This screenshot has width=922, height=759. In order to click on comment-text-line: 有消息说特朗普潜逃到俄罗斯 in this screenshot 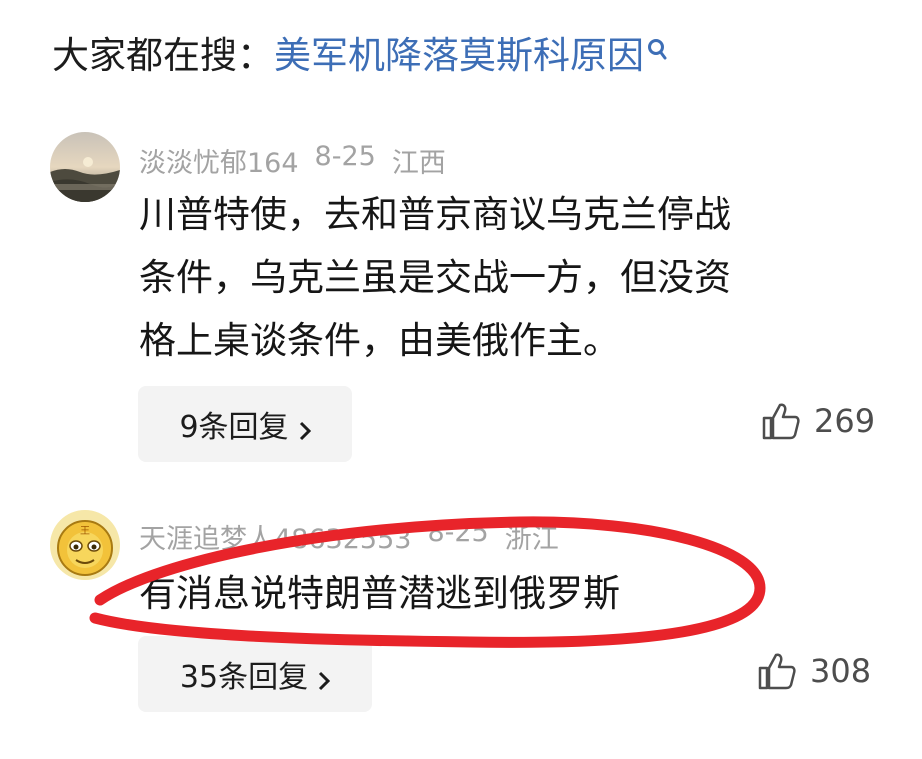, I will do `click(379, 593)`.